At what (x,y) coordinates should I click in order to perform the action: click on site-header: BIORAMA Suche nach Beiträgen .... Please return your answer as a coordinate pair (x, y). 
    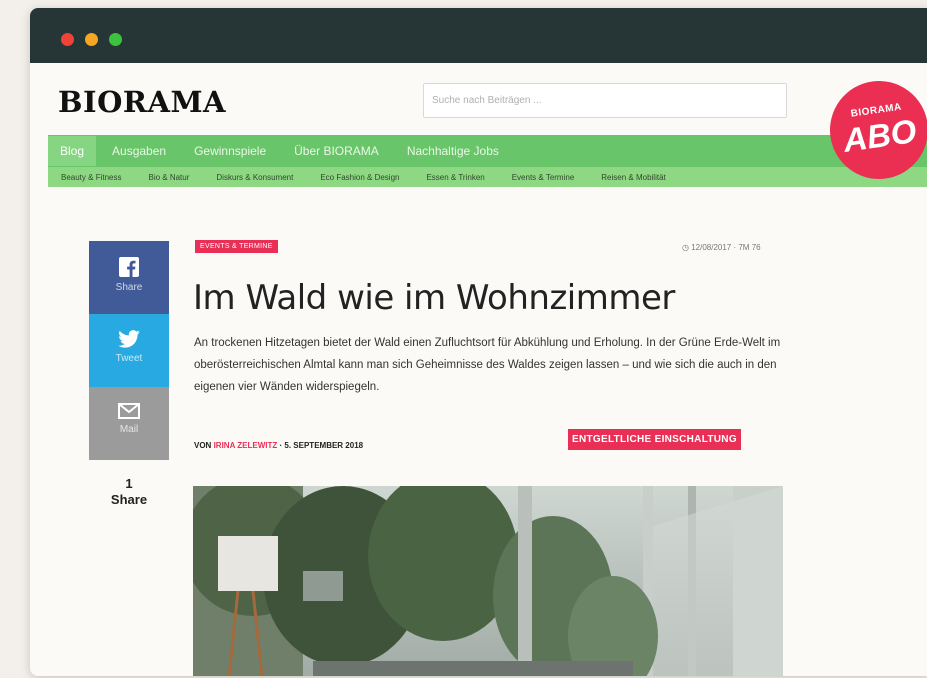
    Looking at the image, I should click on (478, 99).